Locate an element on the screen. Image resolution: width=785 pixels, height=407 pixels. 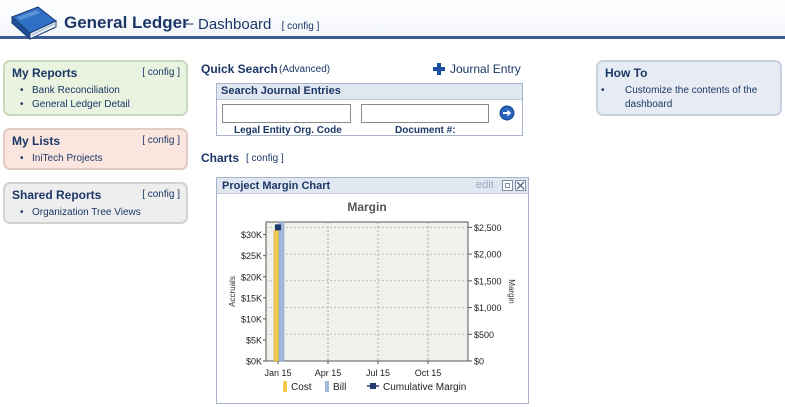
list-link-initech-projects: IniTech Projects is located at coordinates (61, 159).